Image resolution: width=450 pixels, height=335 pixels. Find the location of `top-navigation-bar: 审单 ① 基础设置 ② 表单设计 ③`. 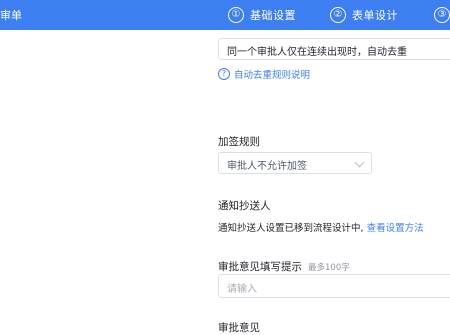

top-navigation-bar: 审单 ① 基础设置 ② 表单设计 ③ is located at coordinates (225, 15).